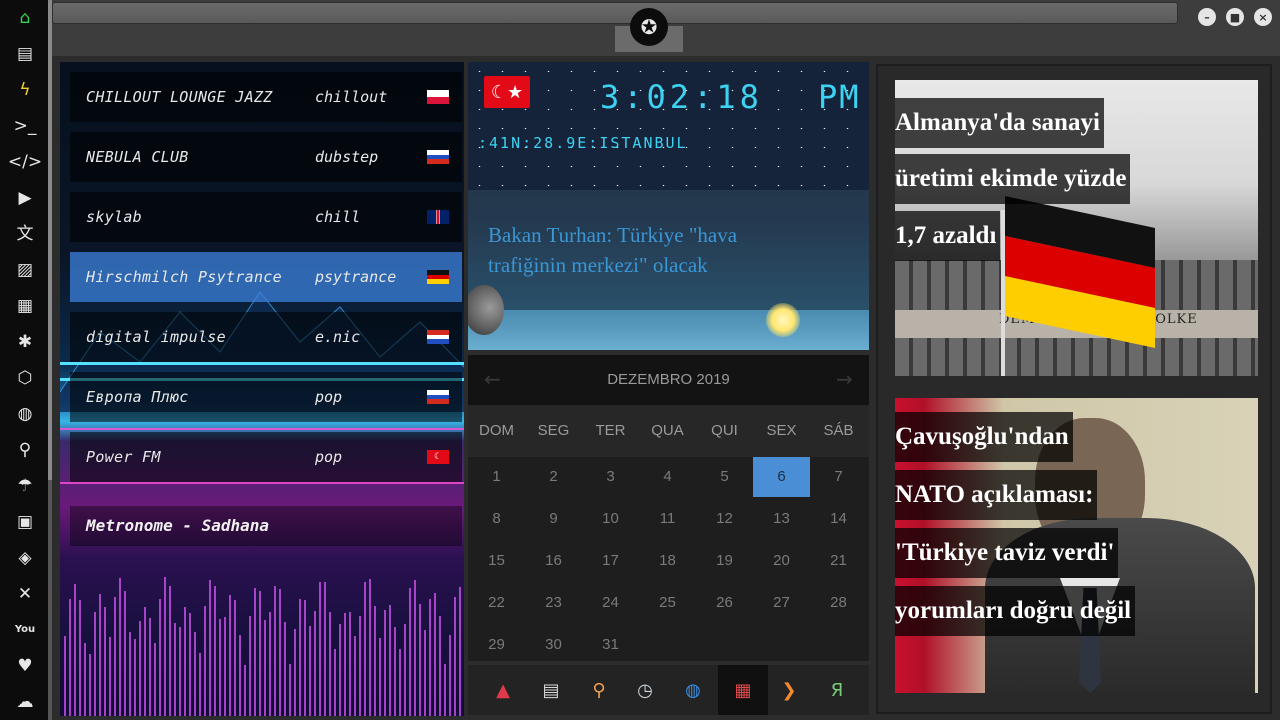 The width and height of the screenshot is (1280, 720). I want to click on heart-icon: ♥, so click(25, 666).